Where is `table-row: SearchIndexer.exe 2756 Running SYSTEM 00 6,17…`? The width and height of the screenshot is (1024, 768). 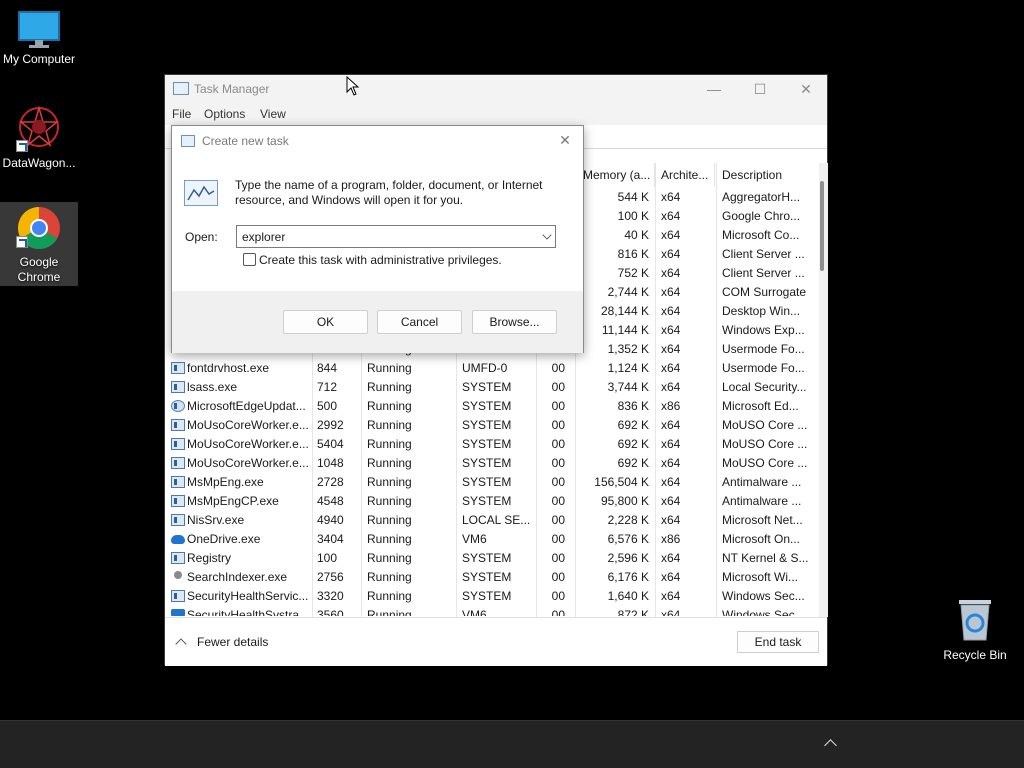 table-row: SearchIndexer.exe 2756 Running SYSTEM 00 6,17… is located at coordinates (492, 577).